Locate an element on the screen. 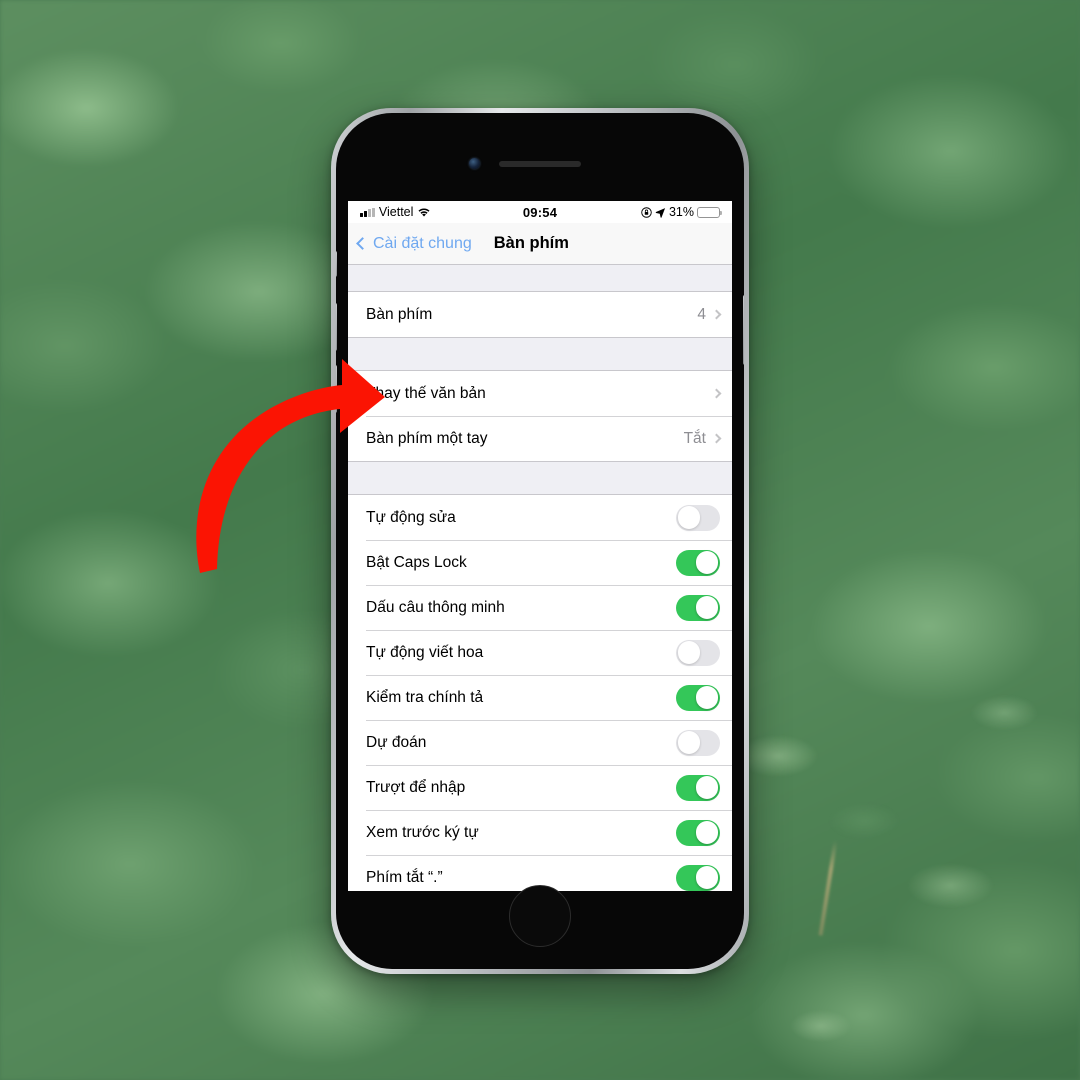 The width and height of the screenshot is (1080, 1080). back-button-label: Cài đặt chung is located at coordinates (422, 243).